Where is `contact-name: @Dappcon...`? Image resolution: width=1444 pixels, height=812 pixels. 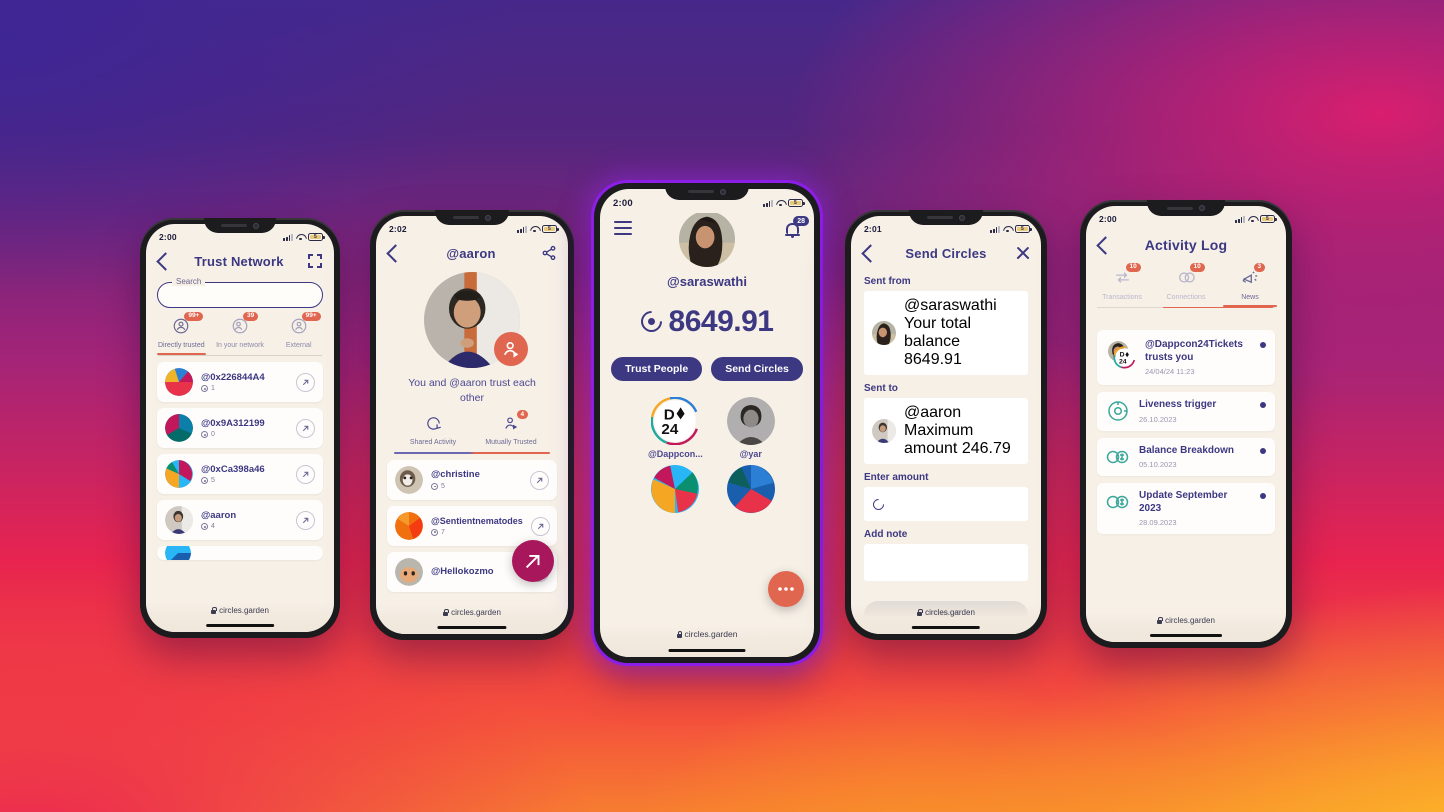
contact-name: @Dappcon... is located at coordinates (675, 453).